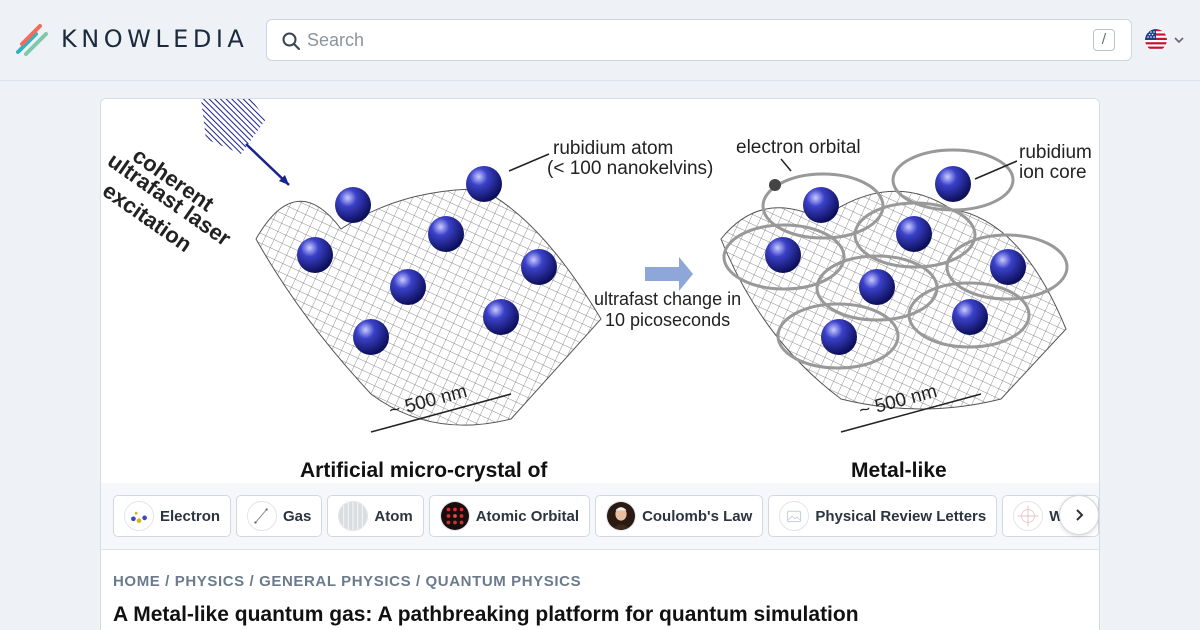  I want to click on tag-label: Atomic Orbital, so click(527, 516).